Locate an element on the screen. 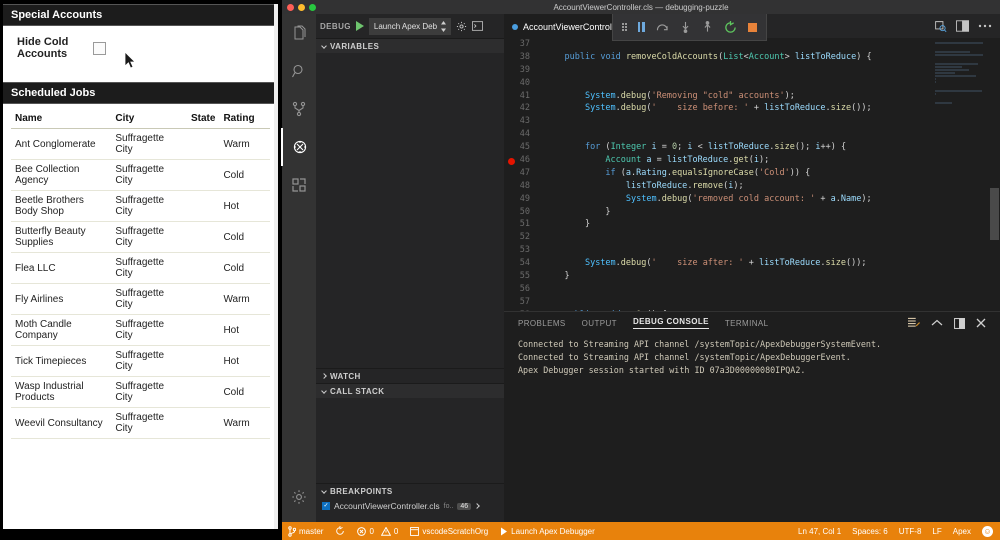 Image resolution: width=1000 pixels, height=540 pixels. breakpoint-dot-icon is located at coordinates (511, 161).